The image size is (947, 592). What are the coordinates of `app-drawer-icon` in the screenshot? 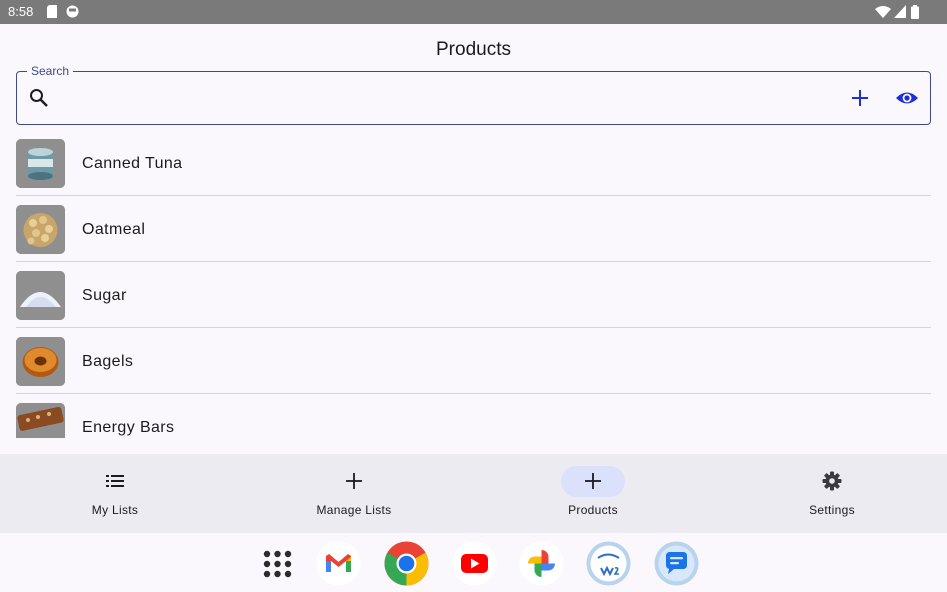 It's located at (277, 563).